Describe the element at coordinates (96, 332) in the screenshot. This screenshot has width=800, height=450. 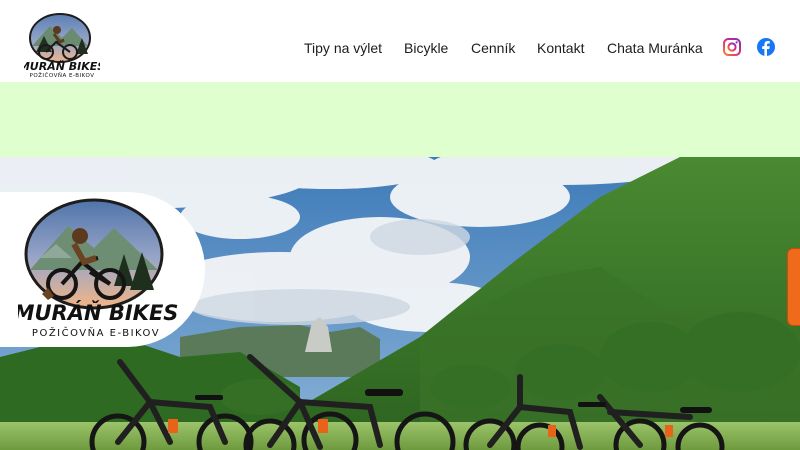
I see `brand-tagline: POŽIČOVŇA E-BIKOV` at that location.